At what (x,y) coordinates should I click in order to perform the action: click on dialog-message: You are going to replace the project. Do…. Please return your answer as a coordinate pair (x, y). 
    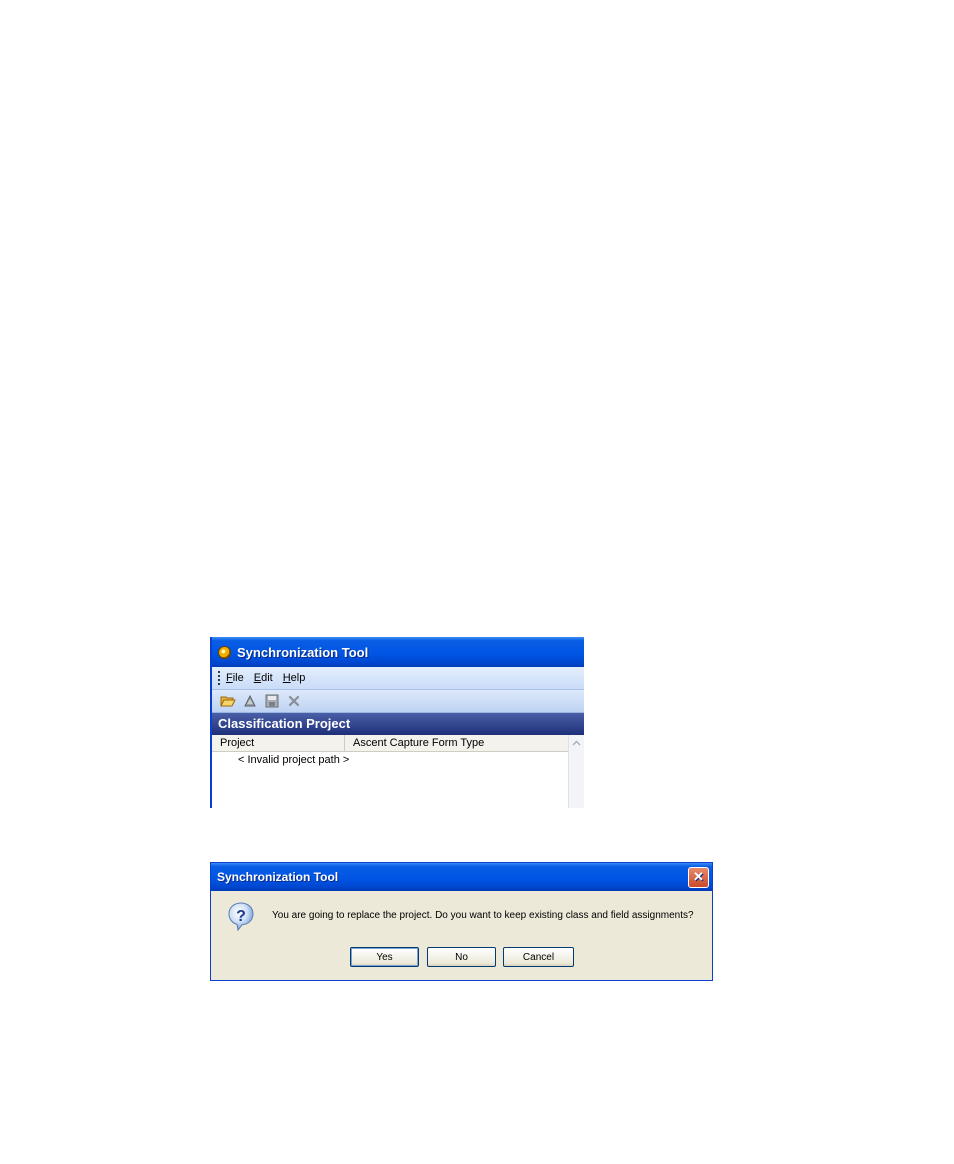
    Looking at the image, I should click on (483, 915).